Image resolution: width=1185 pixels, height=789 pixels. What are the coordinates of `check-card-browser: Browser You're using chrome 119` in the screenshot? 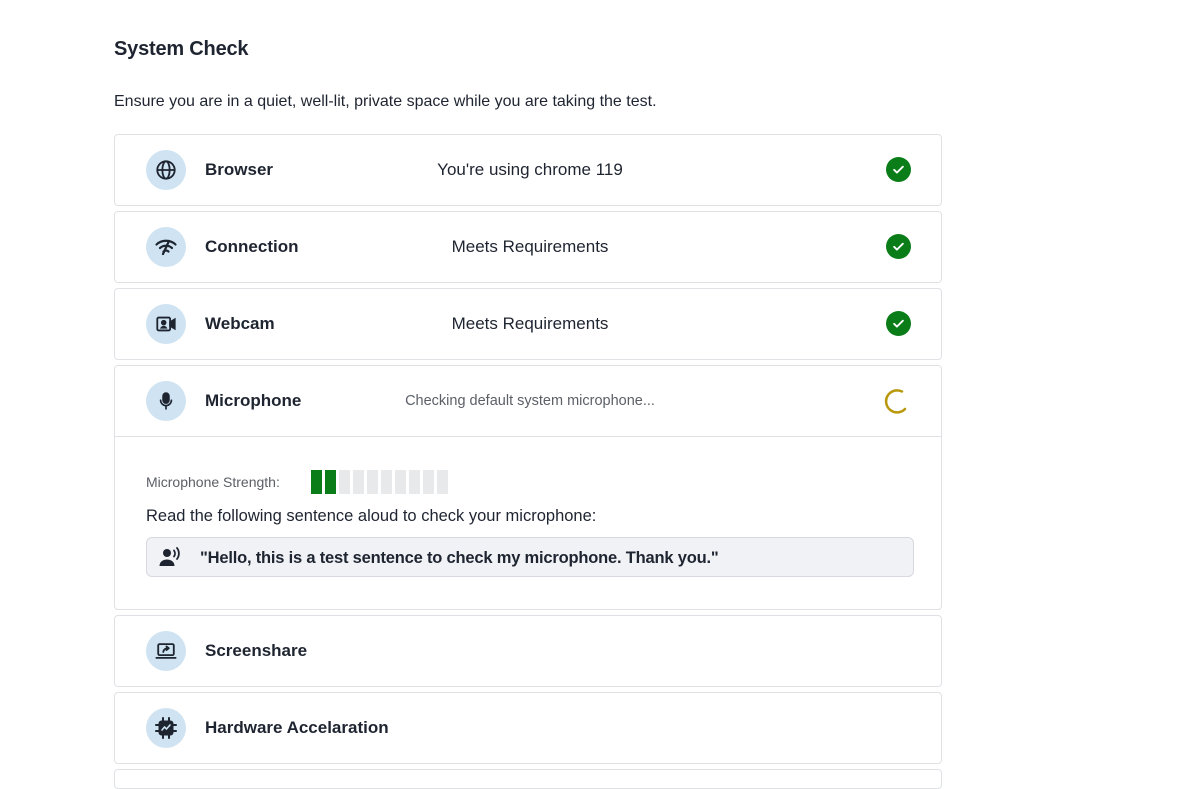 It's located at (528, 170).